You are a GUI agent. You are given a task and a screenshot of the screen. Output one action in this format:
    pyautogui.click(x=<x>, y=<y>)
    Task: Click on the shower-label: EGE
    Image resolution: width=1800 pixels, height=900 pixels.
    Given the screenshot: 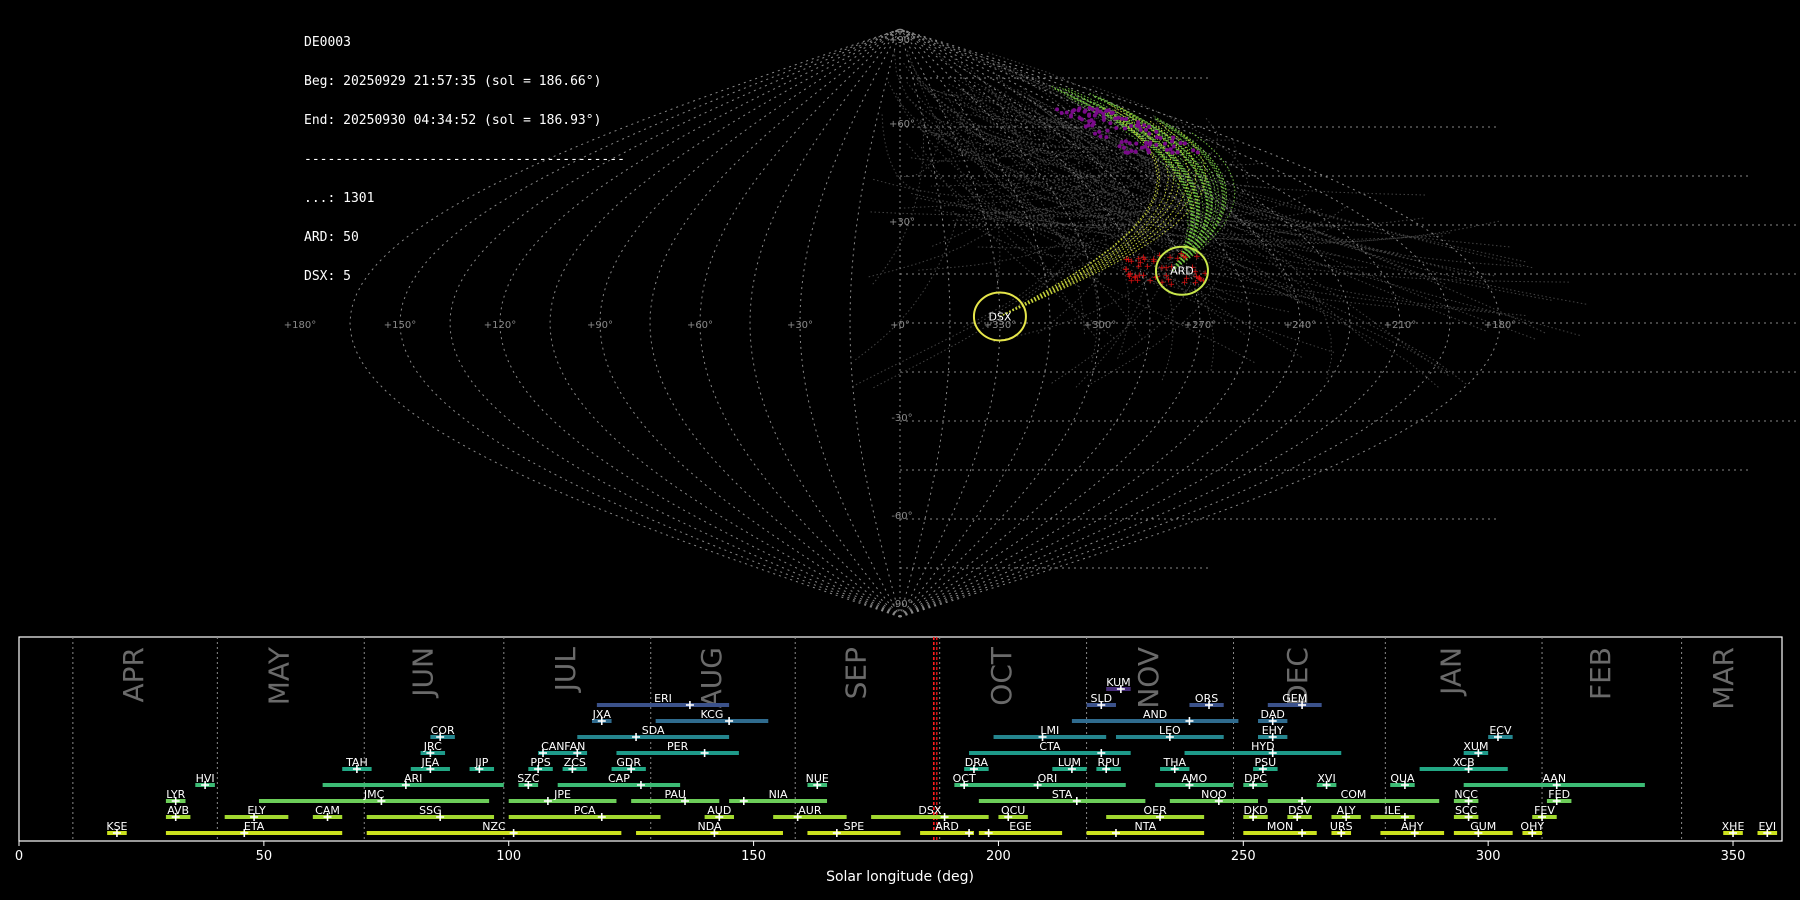 What is the action you would take?
    pyautogui.click(x=1020, y=826)
    